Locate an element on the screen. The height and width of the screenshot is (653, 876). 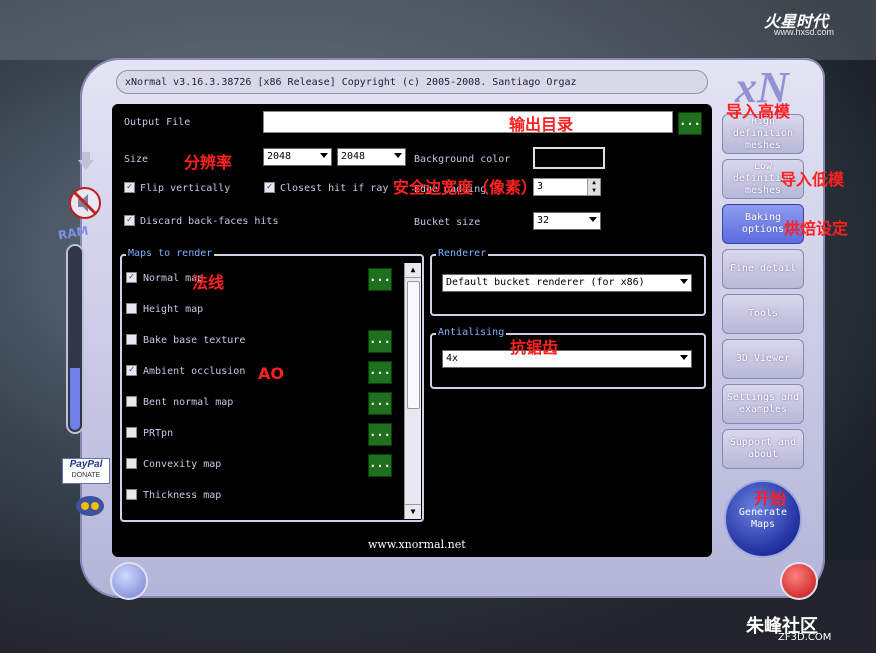
map-label: PRTpn is located at coordinates (158, 433).